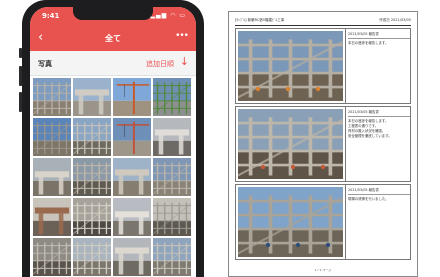 This screenshot has height=277, width=440. I want to click on report-details: 2021/03/05 報告書 現場の清掃を行いました。, so click(379, 195).